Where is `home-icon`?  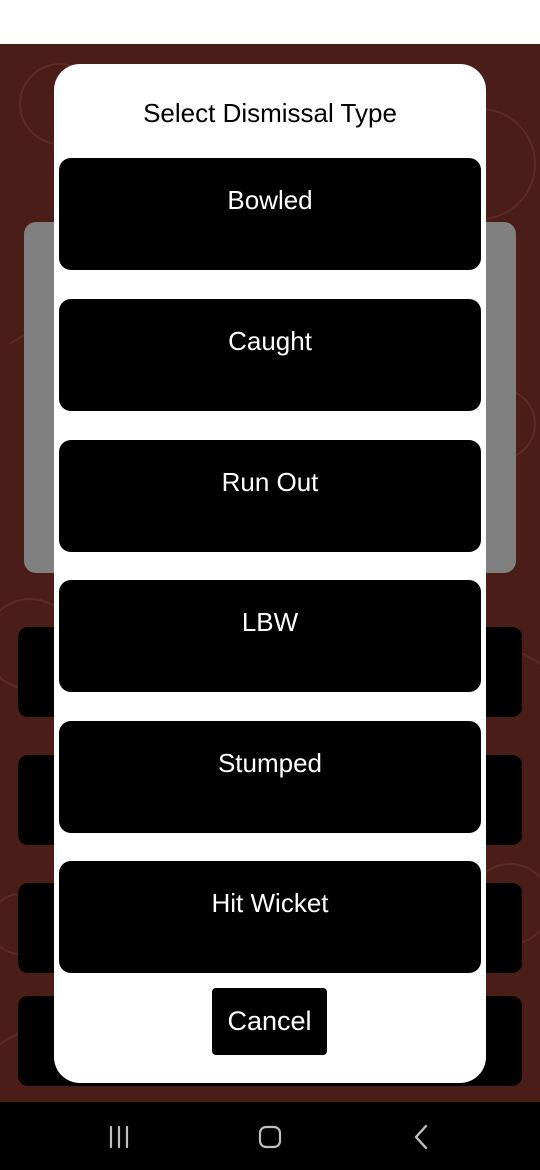 home-icon is located at coordinates (270, 1137).